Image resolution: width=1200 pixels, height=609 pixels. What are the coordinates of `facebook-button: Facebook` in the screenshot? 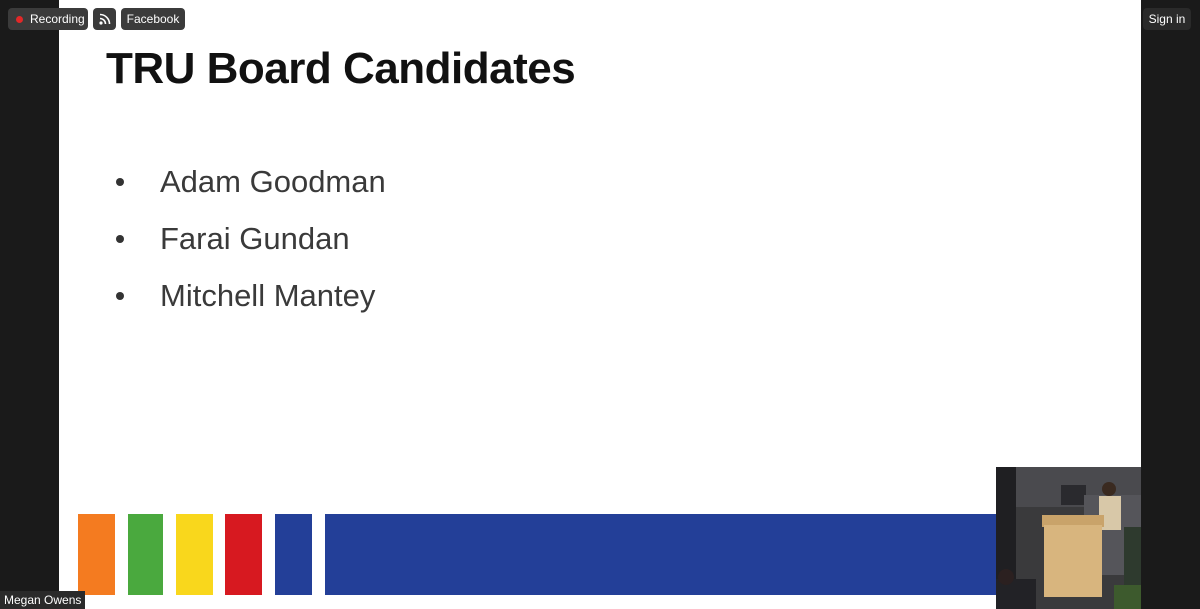 It's located at (153, 19).